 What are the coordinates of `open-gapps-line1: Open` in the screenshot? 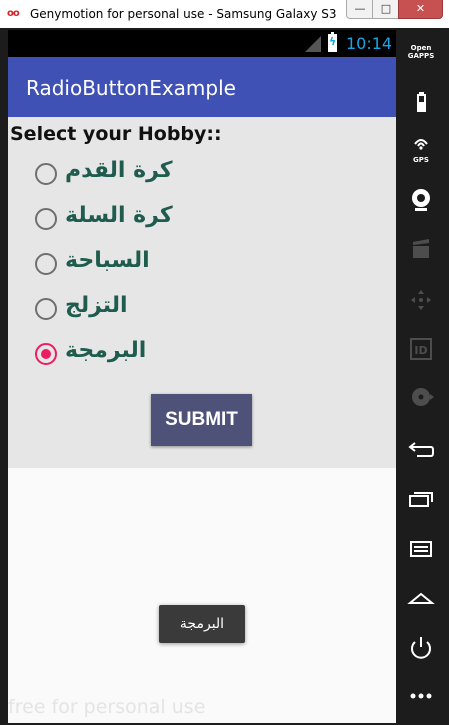 It's located at (421, 48).